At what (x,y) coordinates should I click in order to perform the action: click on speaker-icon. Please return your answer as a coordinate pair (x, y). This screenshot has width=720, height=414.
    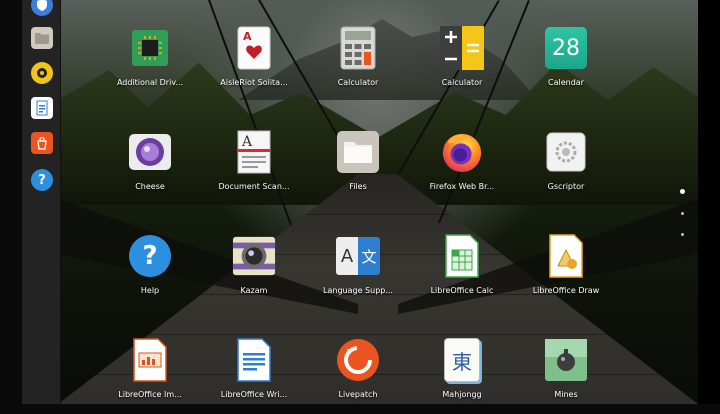
    Looking at the image, I should click on (42, 73).